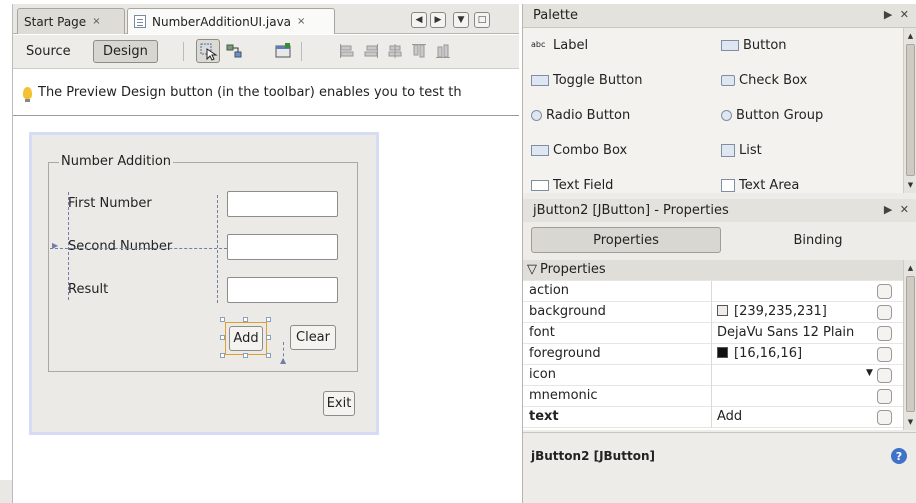 The height and width of the screenshot is (503, 916). Describe the element at coordinates (713, 417) in the screenshot. I see `property-row-text: text Add` at that location.